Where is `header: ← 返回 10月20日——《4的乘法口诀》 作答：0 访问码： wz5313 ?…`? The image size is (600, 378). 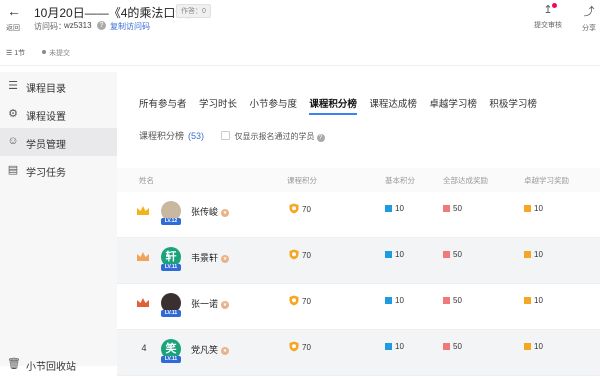
header: ← 返回 10月20日——《4的乘法口诀》 作答：0 访问码： wz5313 ?… is located at coordinates (300, 20).